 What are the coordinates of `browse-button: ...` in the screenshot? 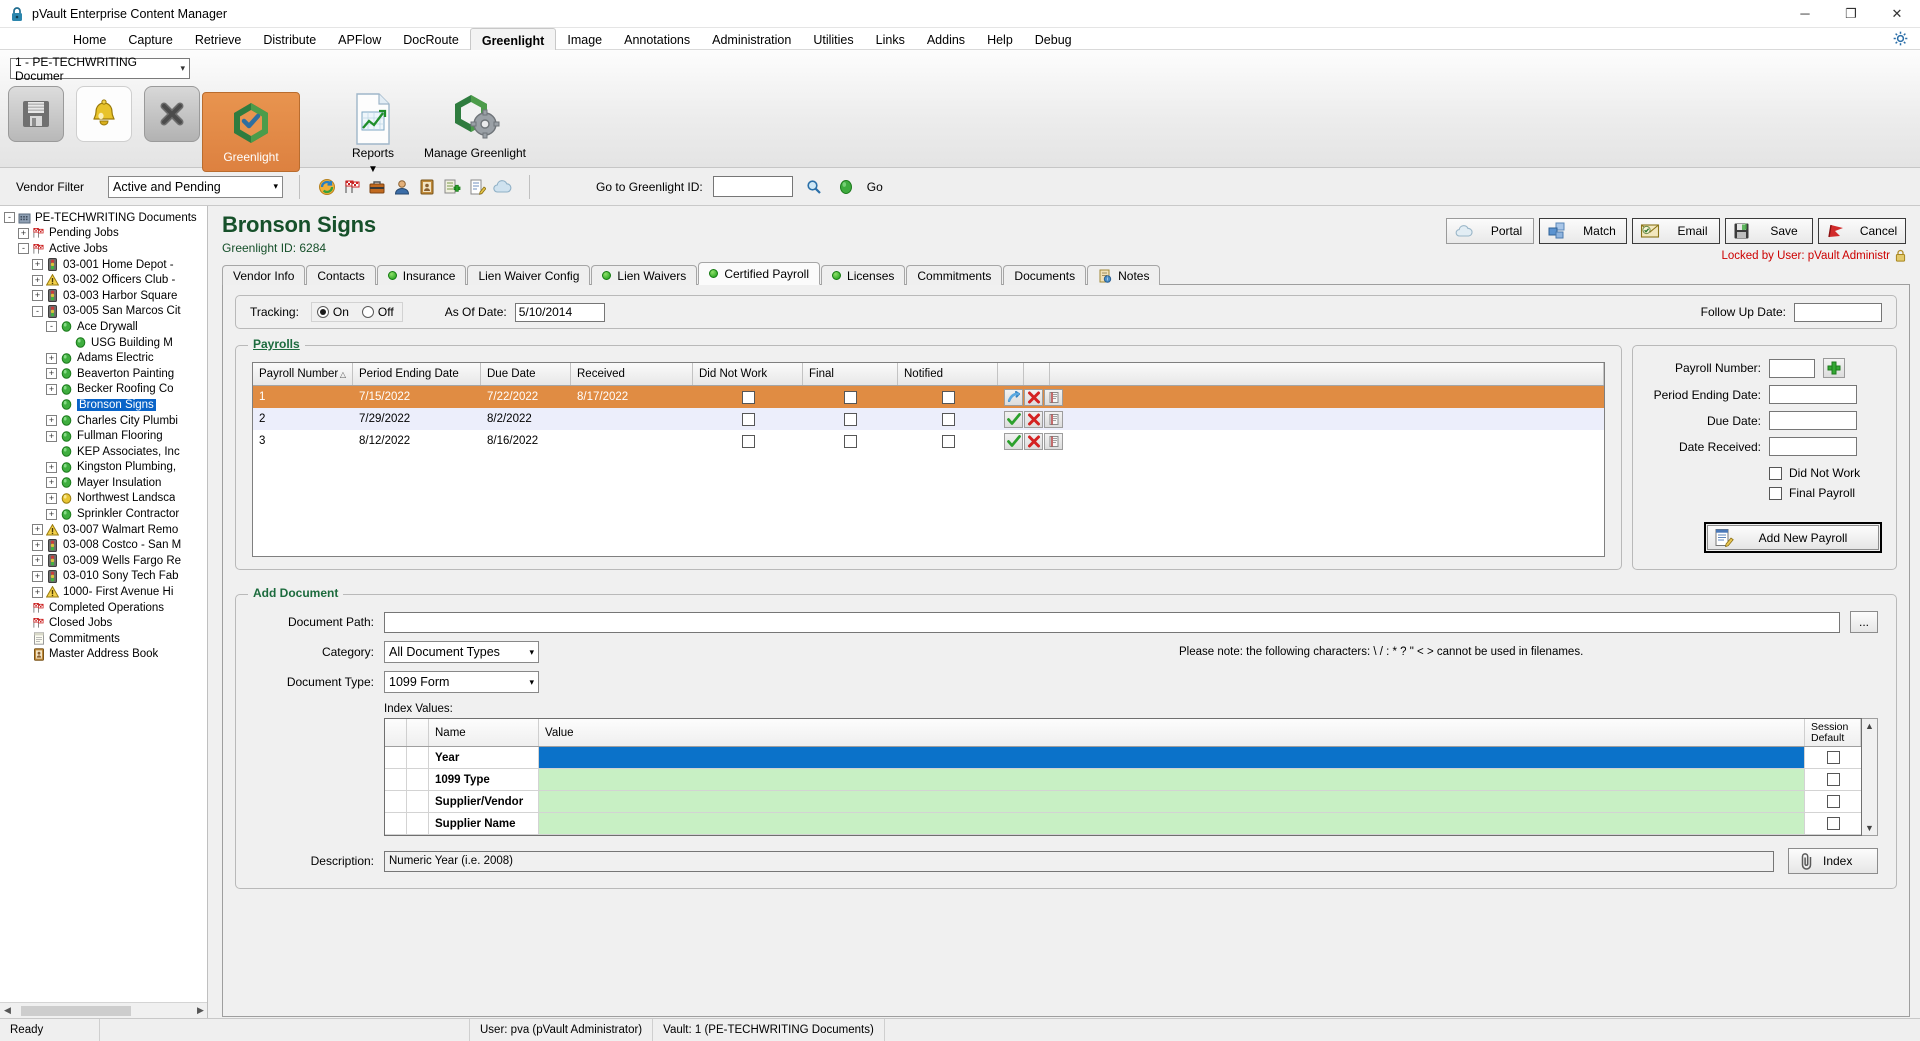 It's located at (1864, 622).